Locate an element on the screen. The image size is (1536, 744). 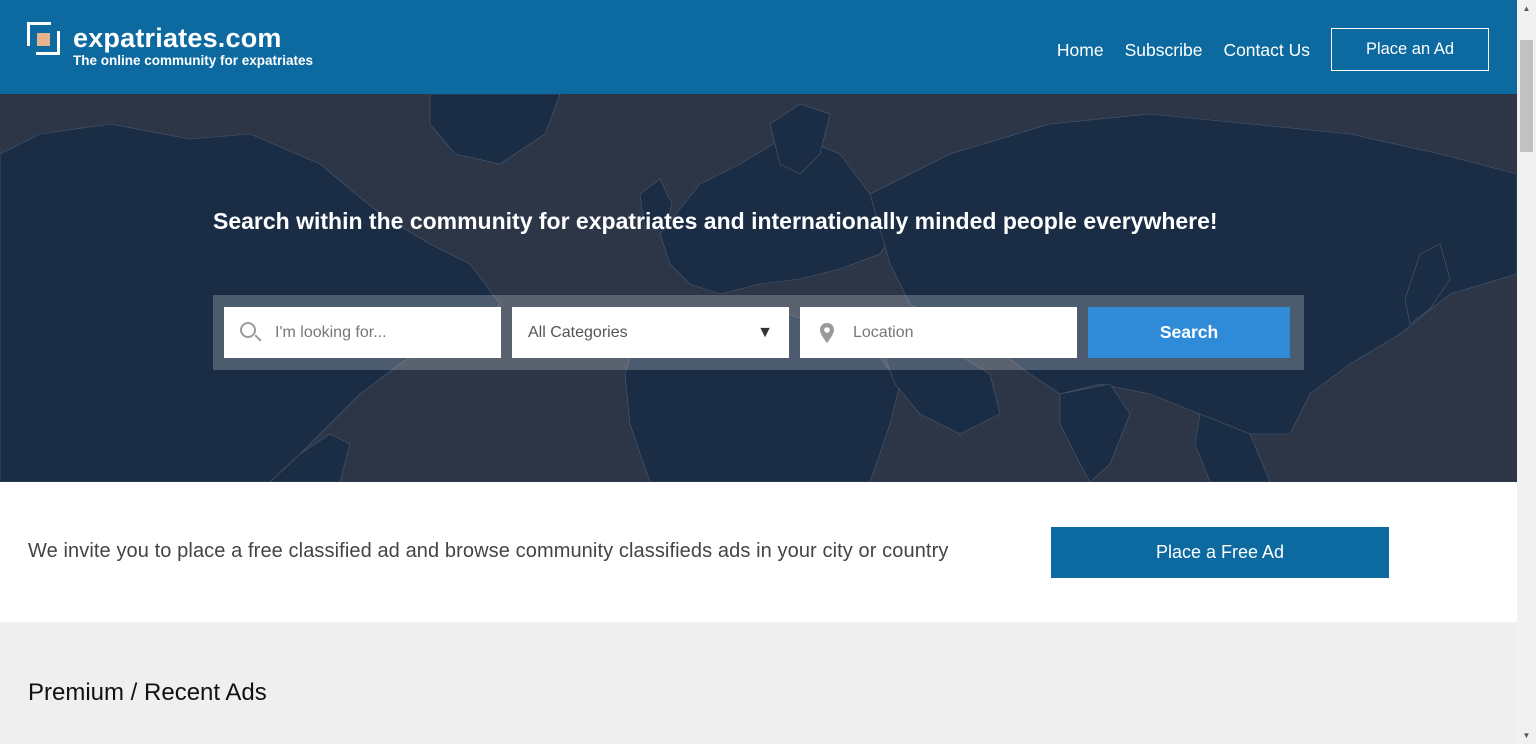
page-scrollbar: ▲ ▼ is located at coordinates (1526, 372).